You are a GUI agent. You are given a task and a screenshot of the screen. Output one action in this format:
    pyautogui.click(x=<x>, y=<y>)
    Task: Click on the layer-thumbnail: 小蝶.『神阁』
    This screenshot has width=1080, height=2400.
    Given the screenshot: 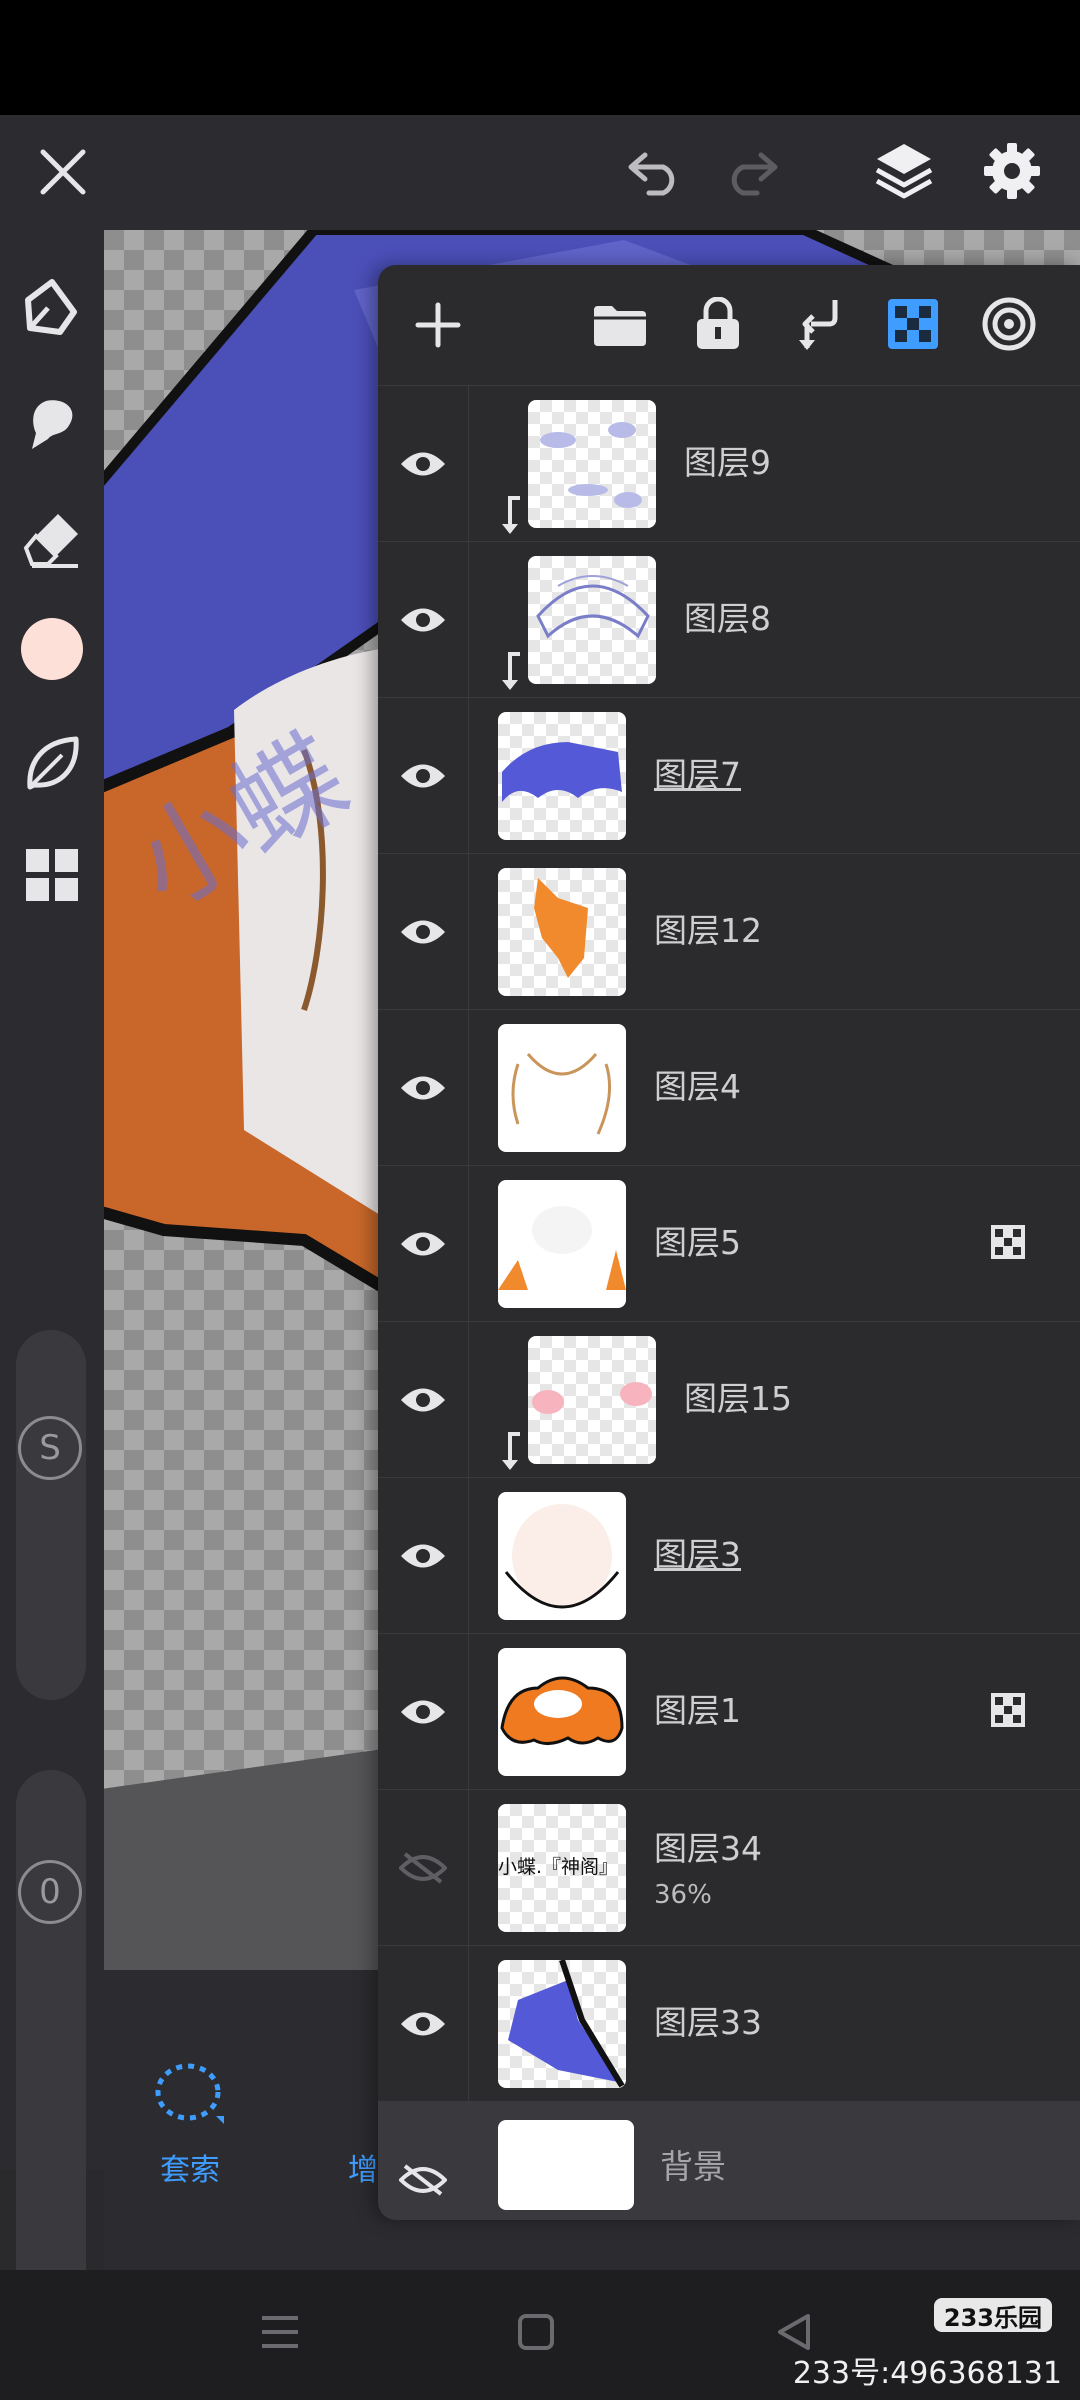 What is the action you would take?
    pyautogui.click(x=562, y=1868)
    